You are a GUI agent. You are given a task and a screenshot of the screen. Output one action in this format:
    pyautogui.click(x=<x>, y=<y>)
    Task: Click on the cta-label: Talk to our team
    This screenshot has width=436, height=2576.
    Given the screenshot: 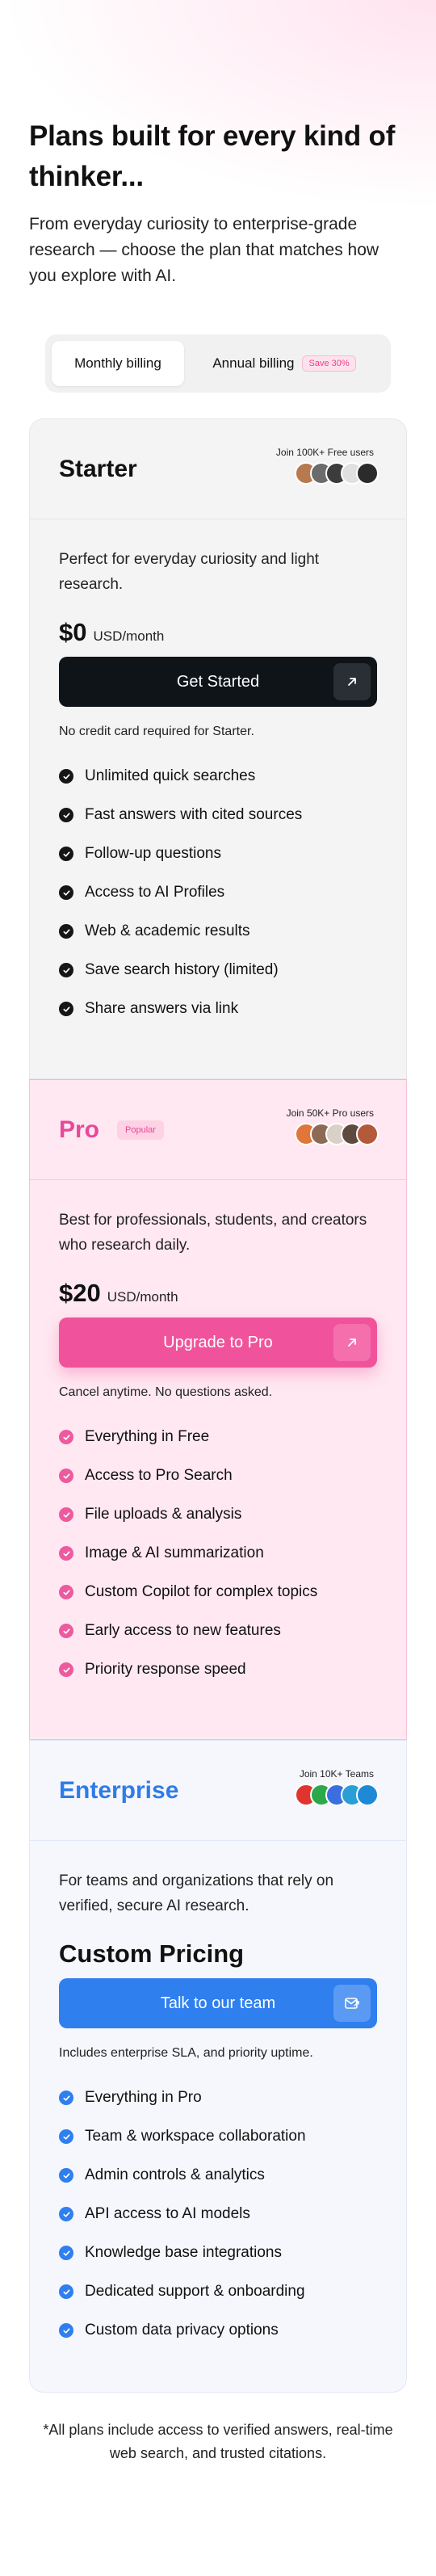 What is the action you would take?
    pyautogui.click(x=218, y=2003)
    